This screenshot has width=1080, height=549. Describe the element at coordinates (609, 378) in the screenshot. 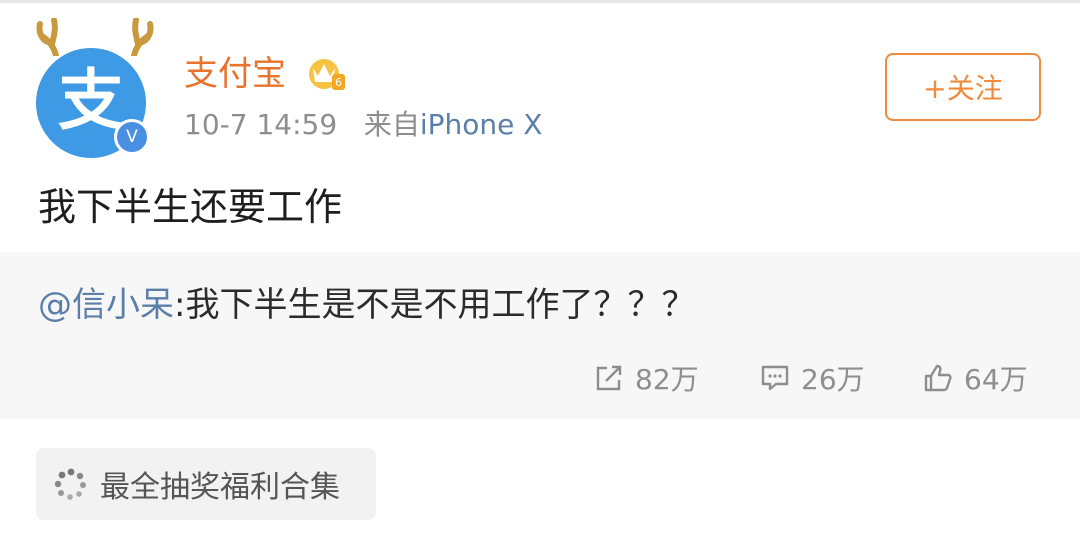

I see `share-out-icon` at that location.